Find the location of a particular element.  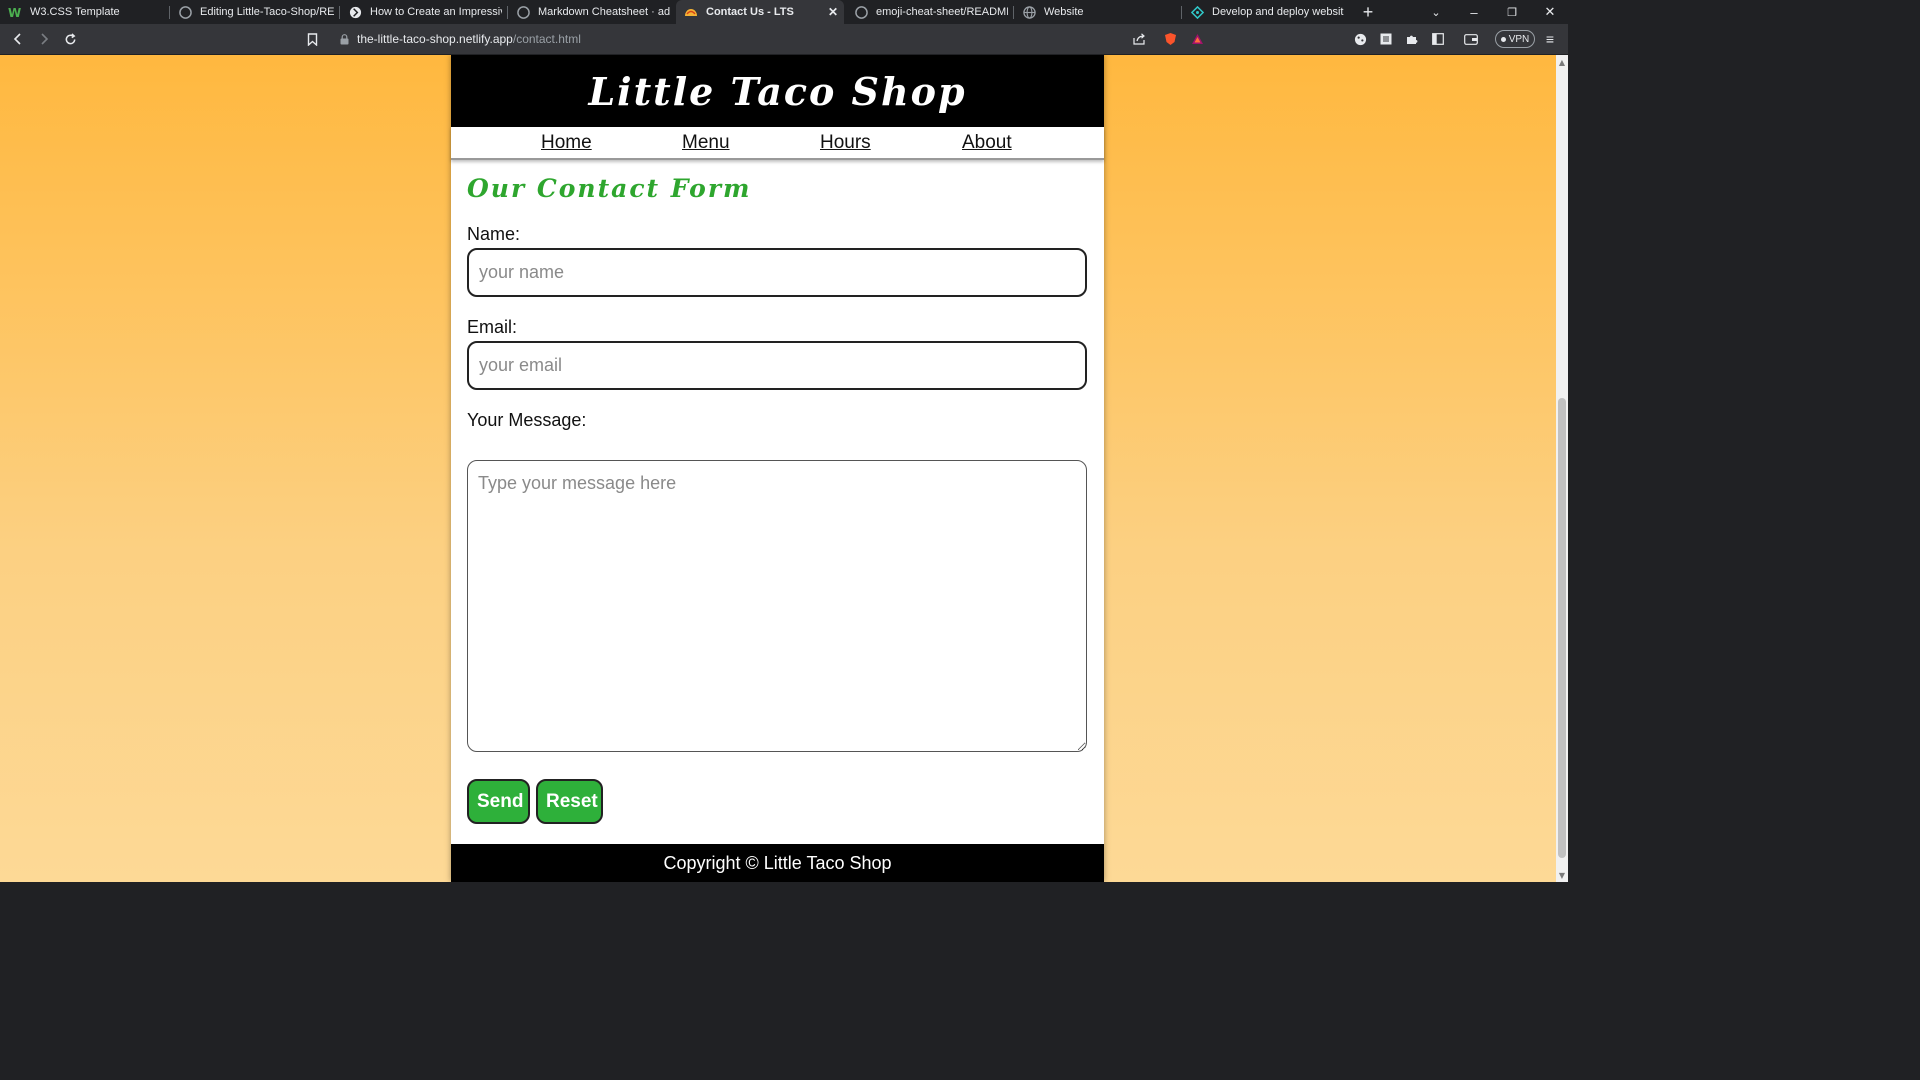

wallet-icon is located at coordinates (1471, 39).